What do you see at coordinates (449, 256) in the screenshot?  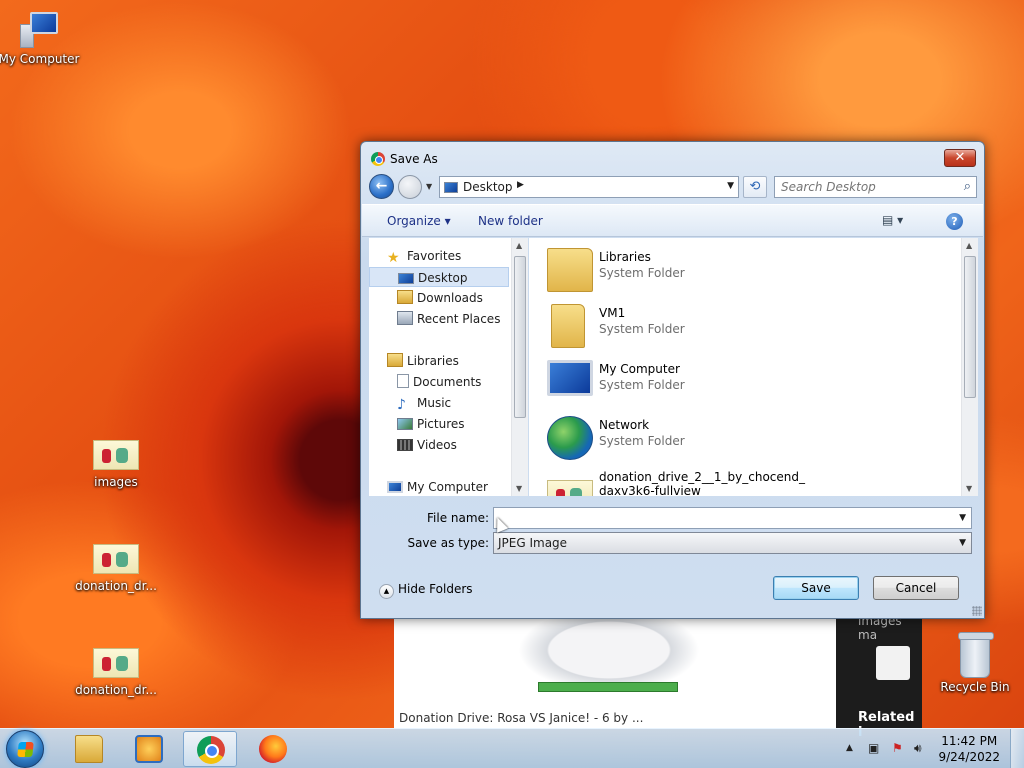 I see `tree-item-favorites: ★ Favorites` at bounding box center [449, 256].